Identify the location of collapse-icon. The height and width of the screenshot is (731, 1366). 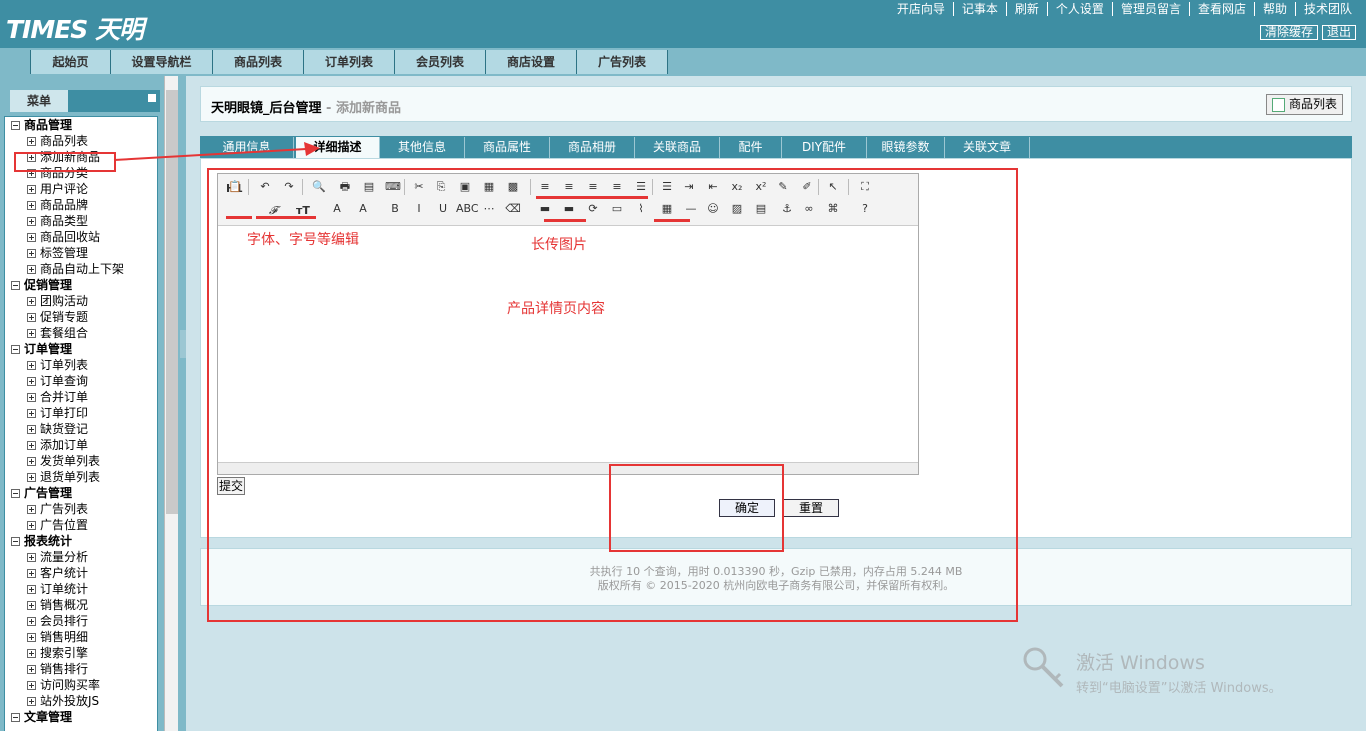
(152, 98).